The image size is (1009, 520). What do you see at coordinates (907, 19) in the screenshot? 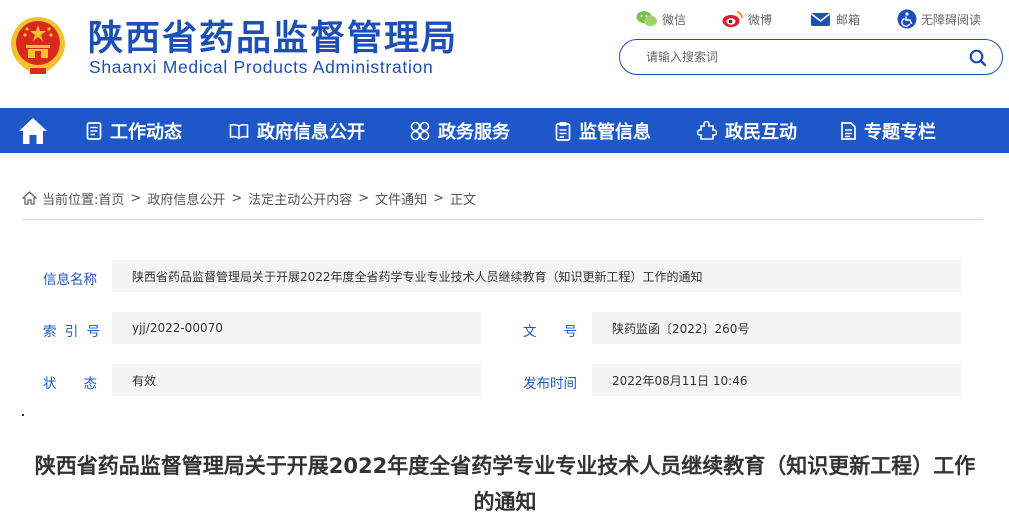
I see `accessibility-icon` at bounding box center [907, 19].